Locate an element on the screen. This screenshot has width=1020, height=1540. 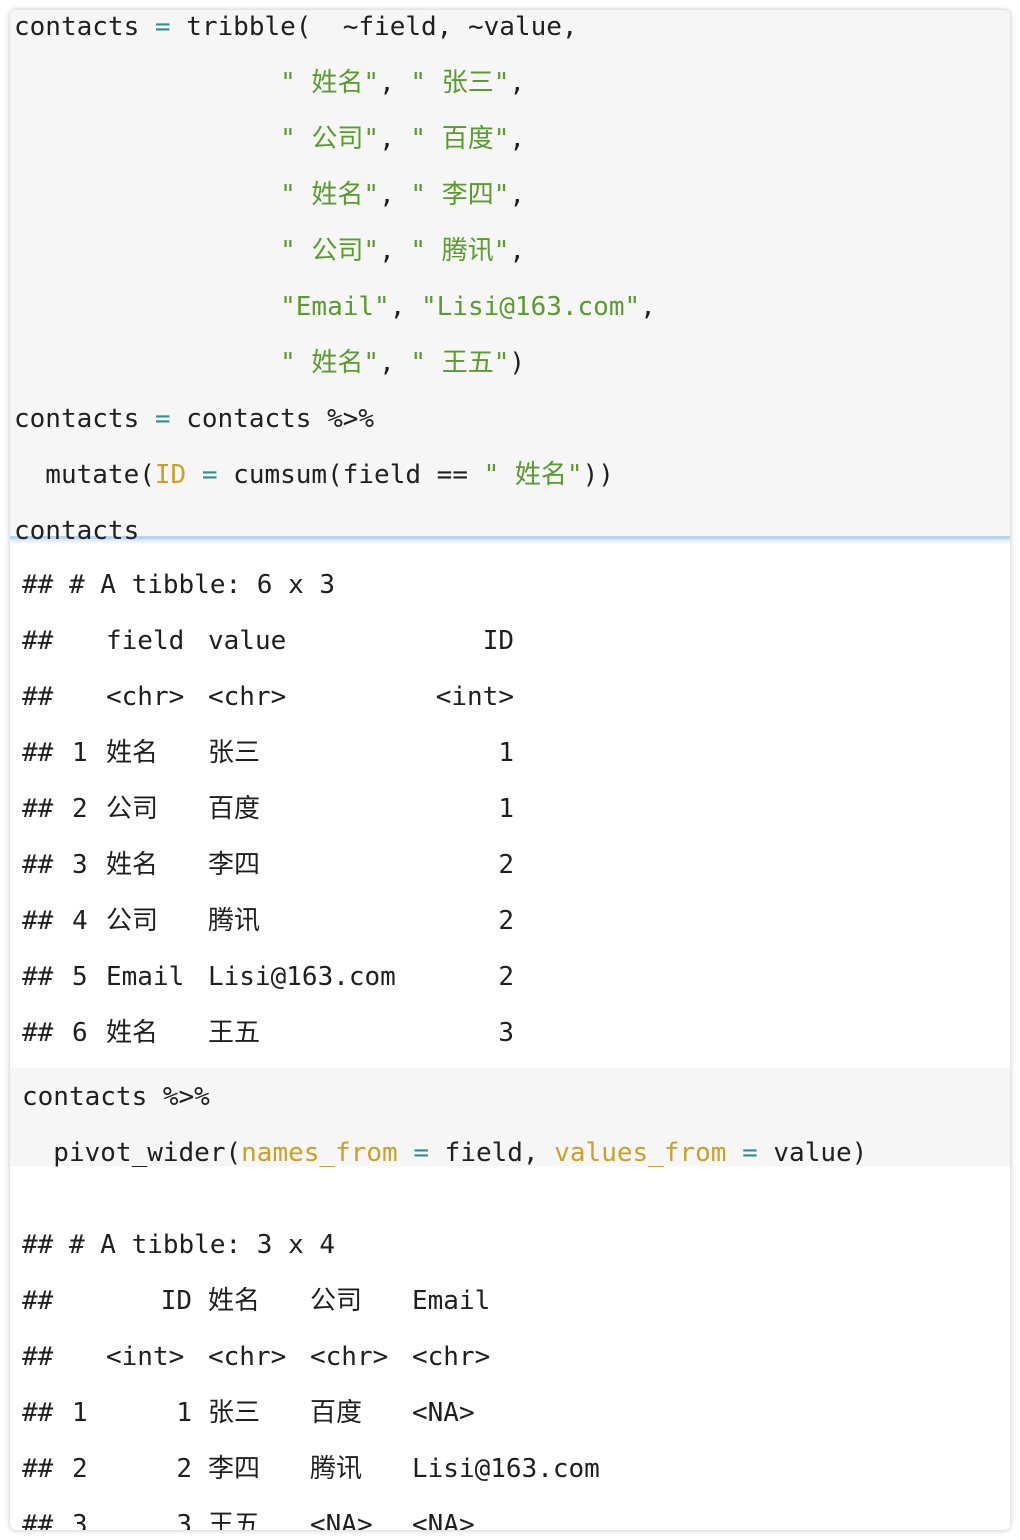
output-type-row: ## <chr> <chr> <int> is located at coordinates (510, 697).